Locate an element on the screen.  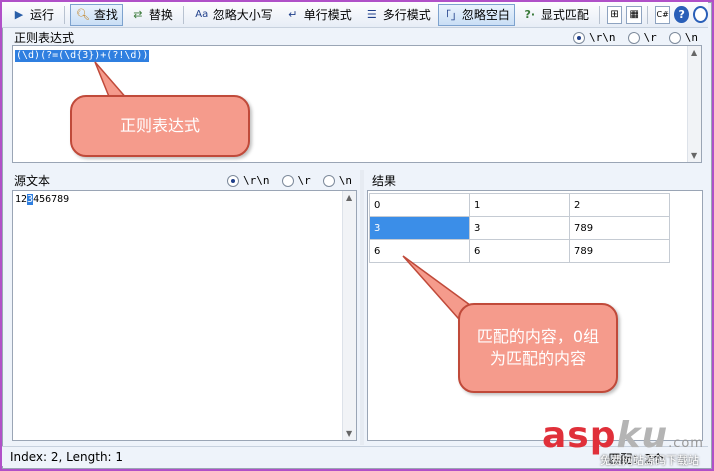
result-callout-line2: 为匹配的内容 is located at coordinates (537, 358).